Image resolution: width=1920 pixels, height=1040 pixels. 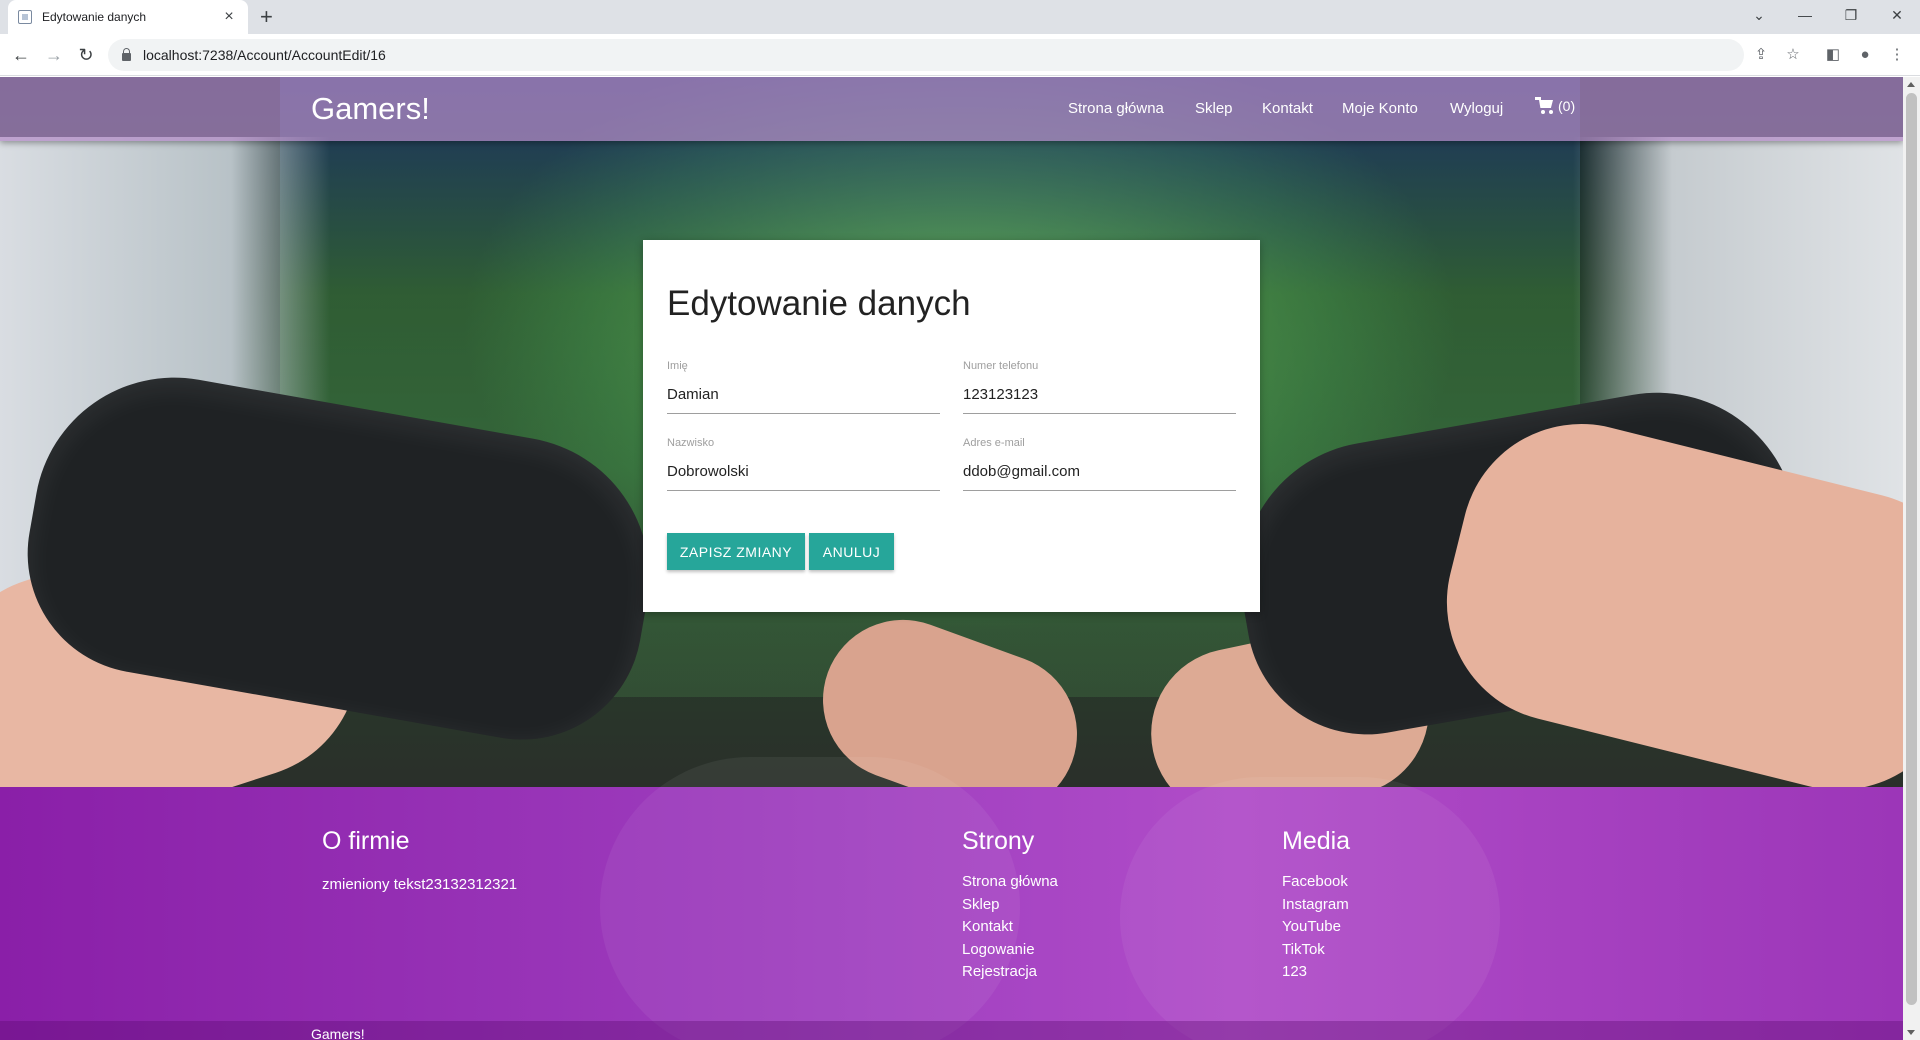 I want to click on email-label: Adres e-mail, so click(x=994, y=443).